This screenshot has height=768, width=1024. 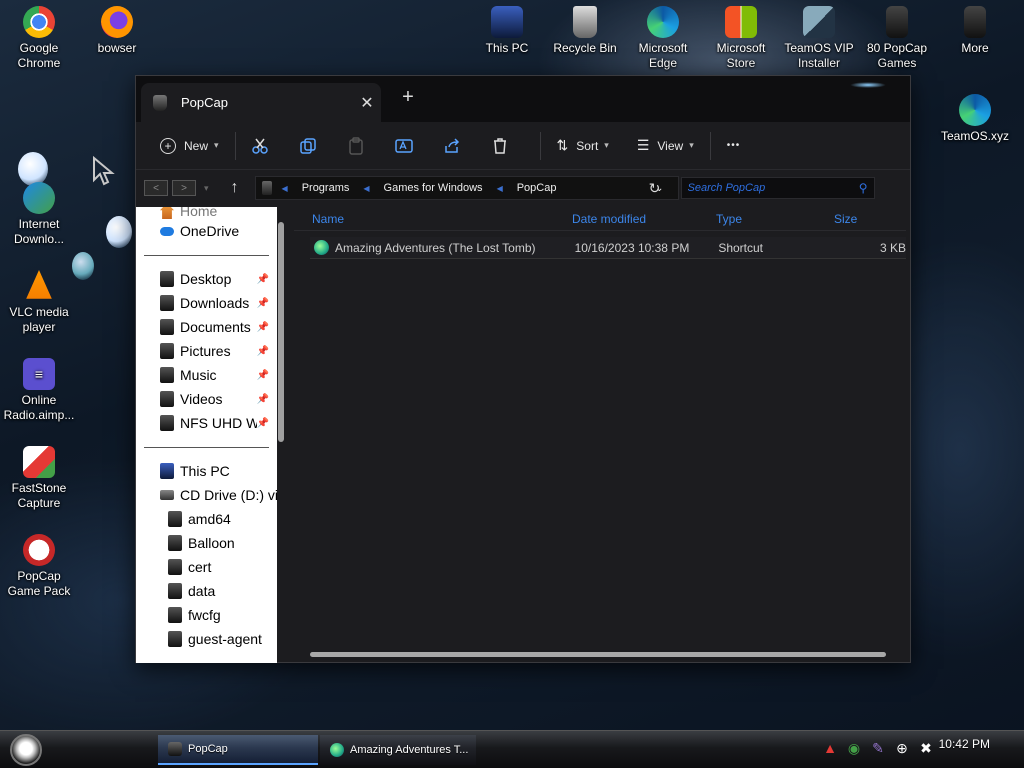 I want to click on tray-app-icon: ▲, so click(x=830, y=748).